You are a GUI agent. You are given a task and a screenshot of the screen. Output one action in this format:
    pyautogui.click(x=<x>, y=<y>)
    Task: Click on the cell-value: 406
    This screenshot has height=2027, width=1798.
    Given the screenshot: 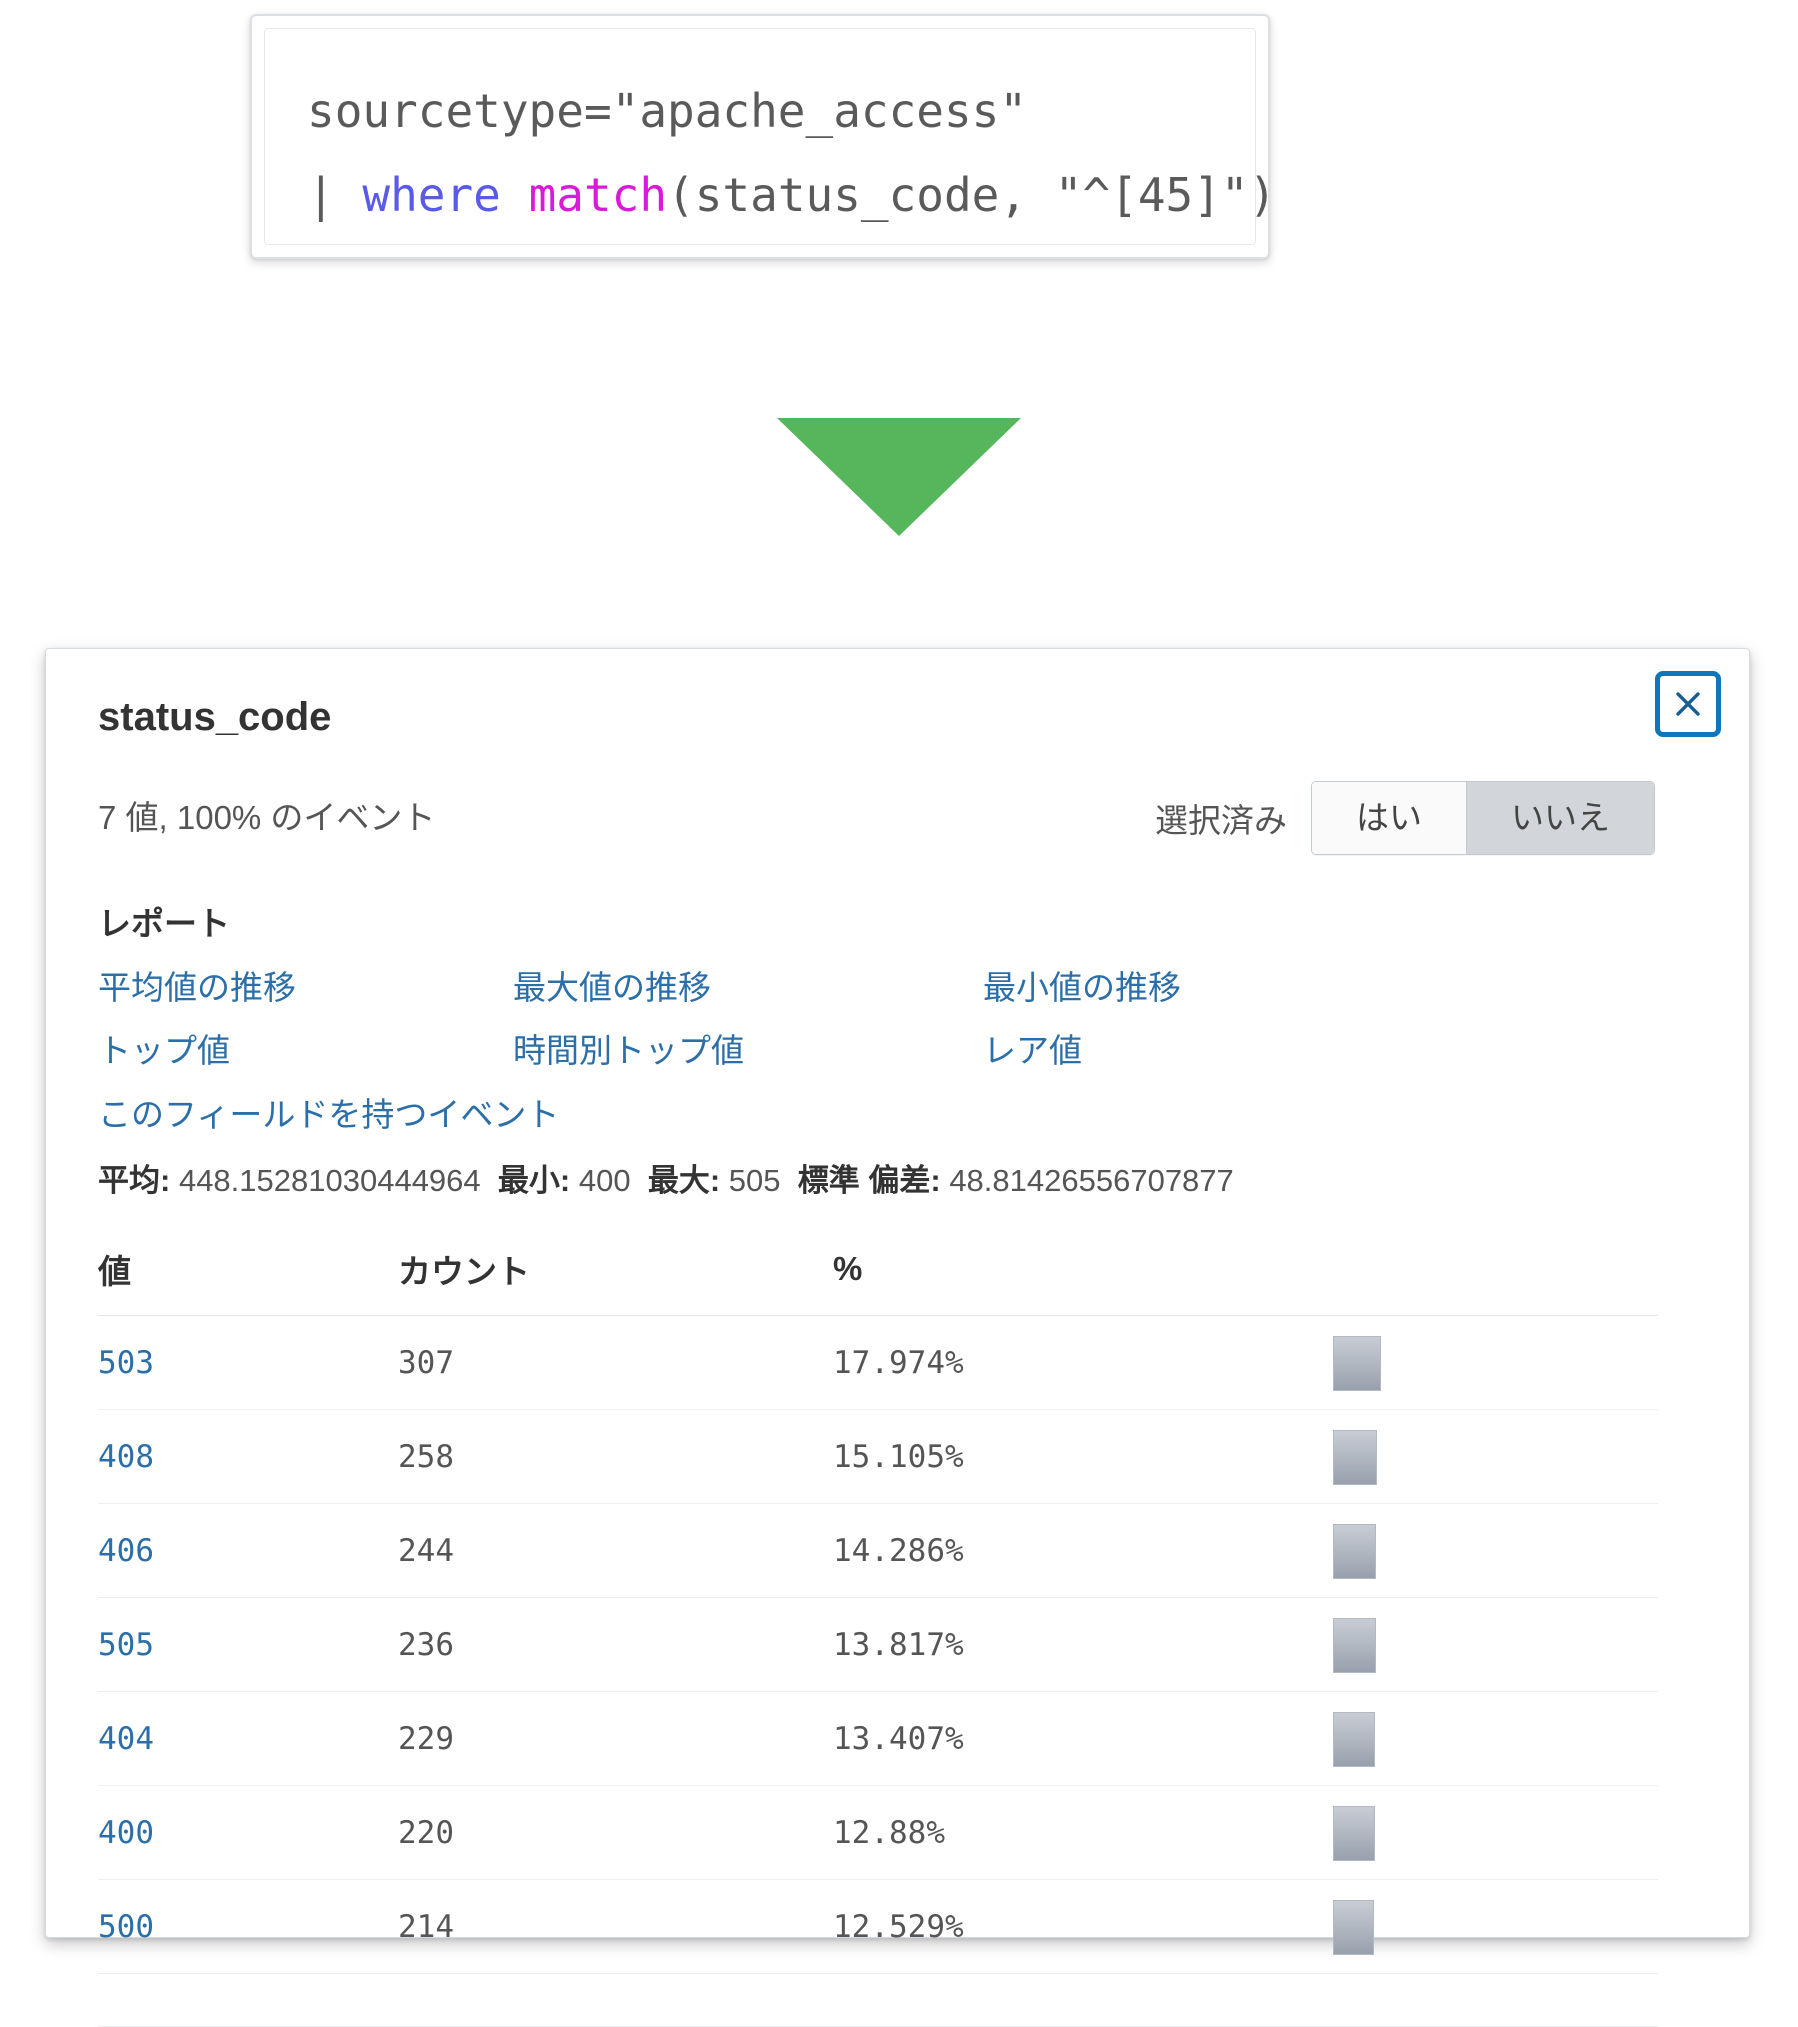 What is the action you would take?
    pyautogui.click(x=248, y=1550)
    